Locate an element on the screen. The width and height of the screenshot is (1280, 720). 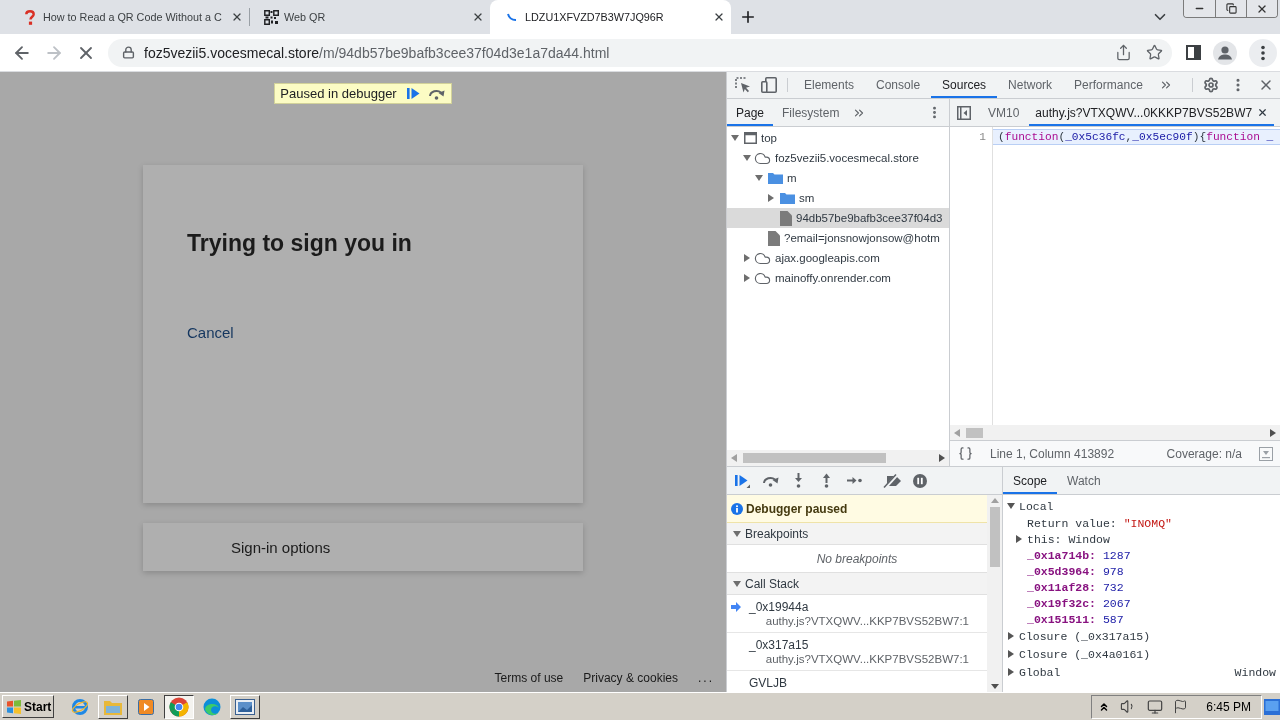
show-desktop-icon is located at coordinates (1272, 706).